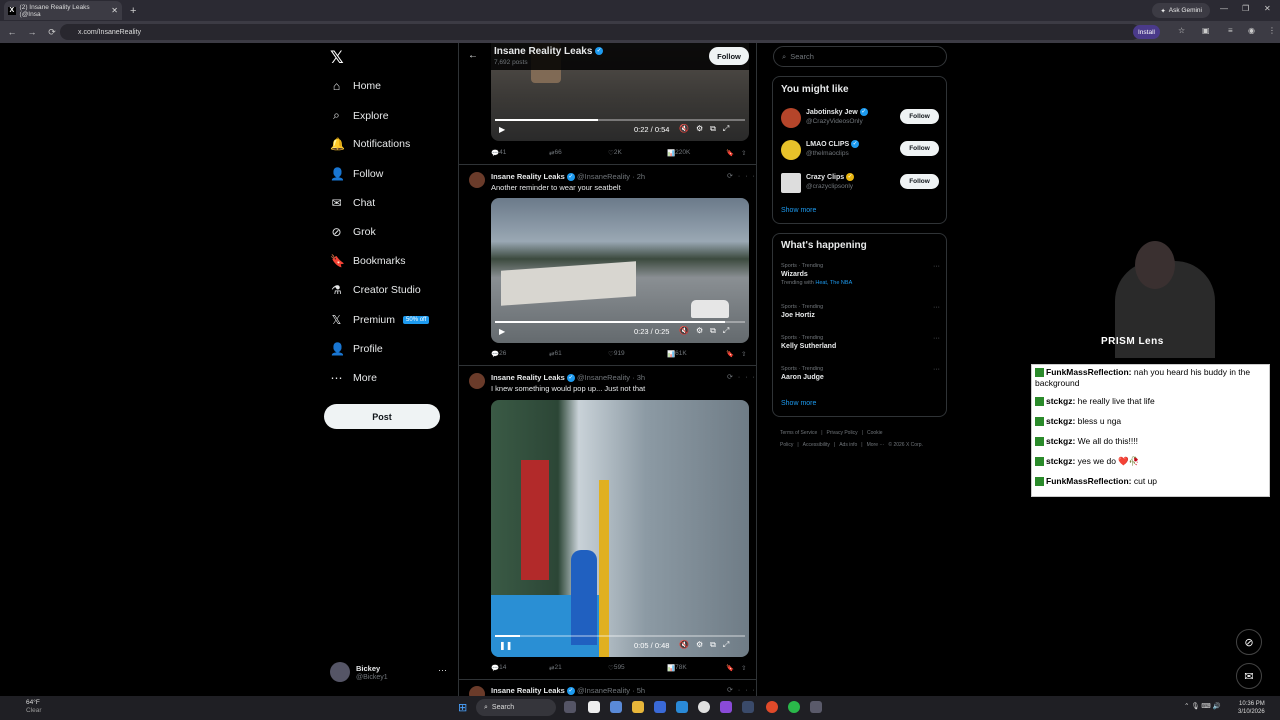  I want to click on views-button: 📊 220K, so click(678, 153).